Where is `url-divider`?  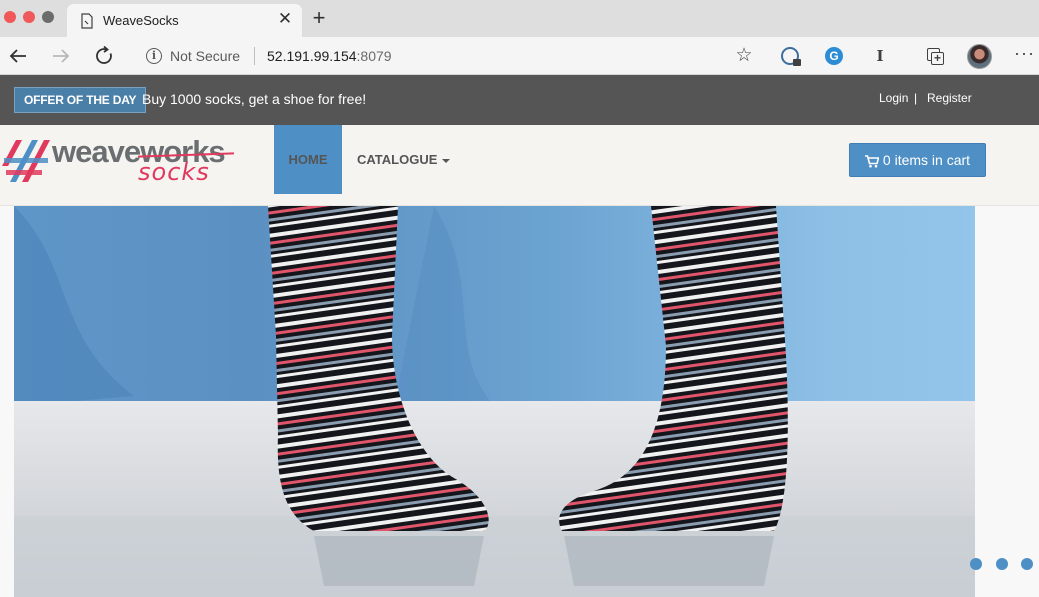 url-divider is located at coordinates (254, 56).